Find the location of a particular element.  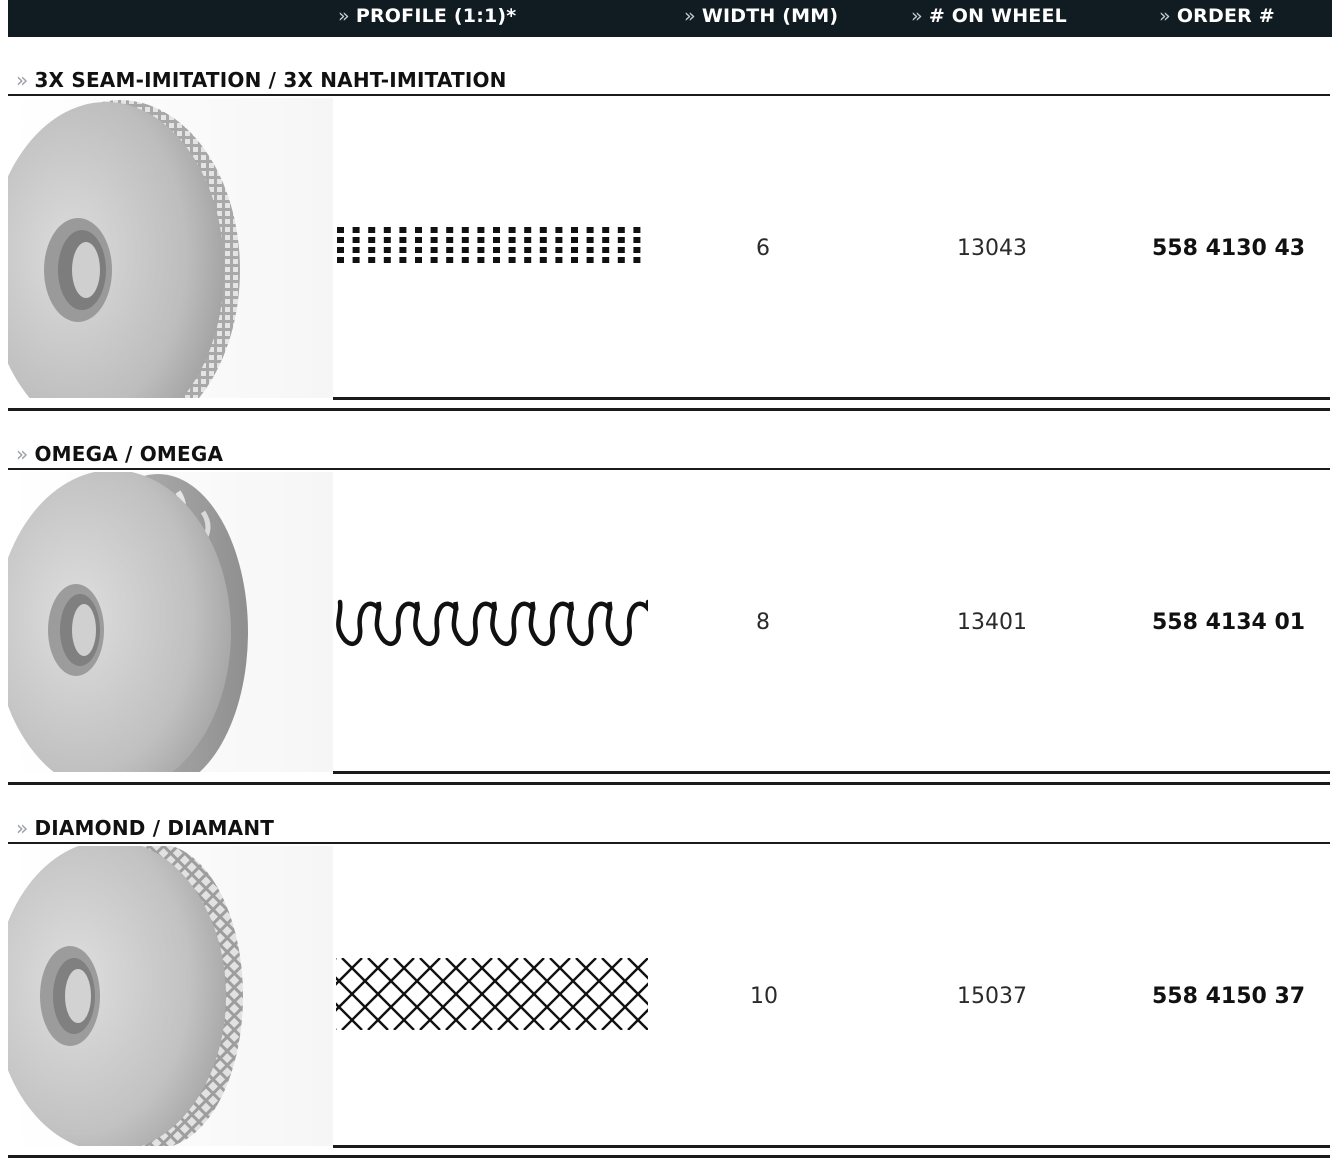

profile-dots is located at coordinates (492, 250).